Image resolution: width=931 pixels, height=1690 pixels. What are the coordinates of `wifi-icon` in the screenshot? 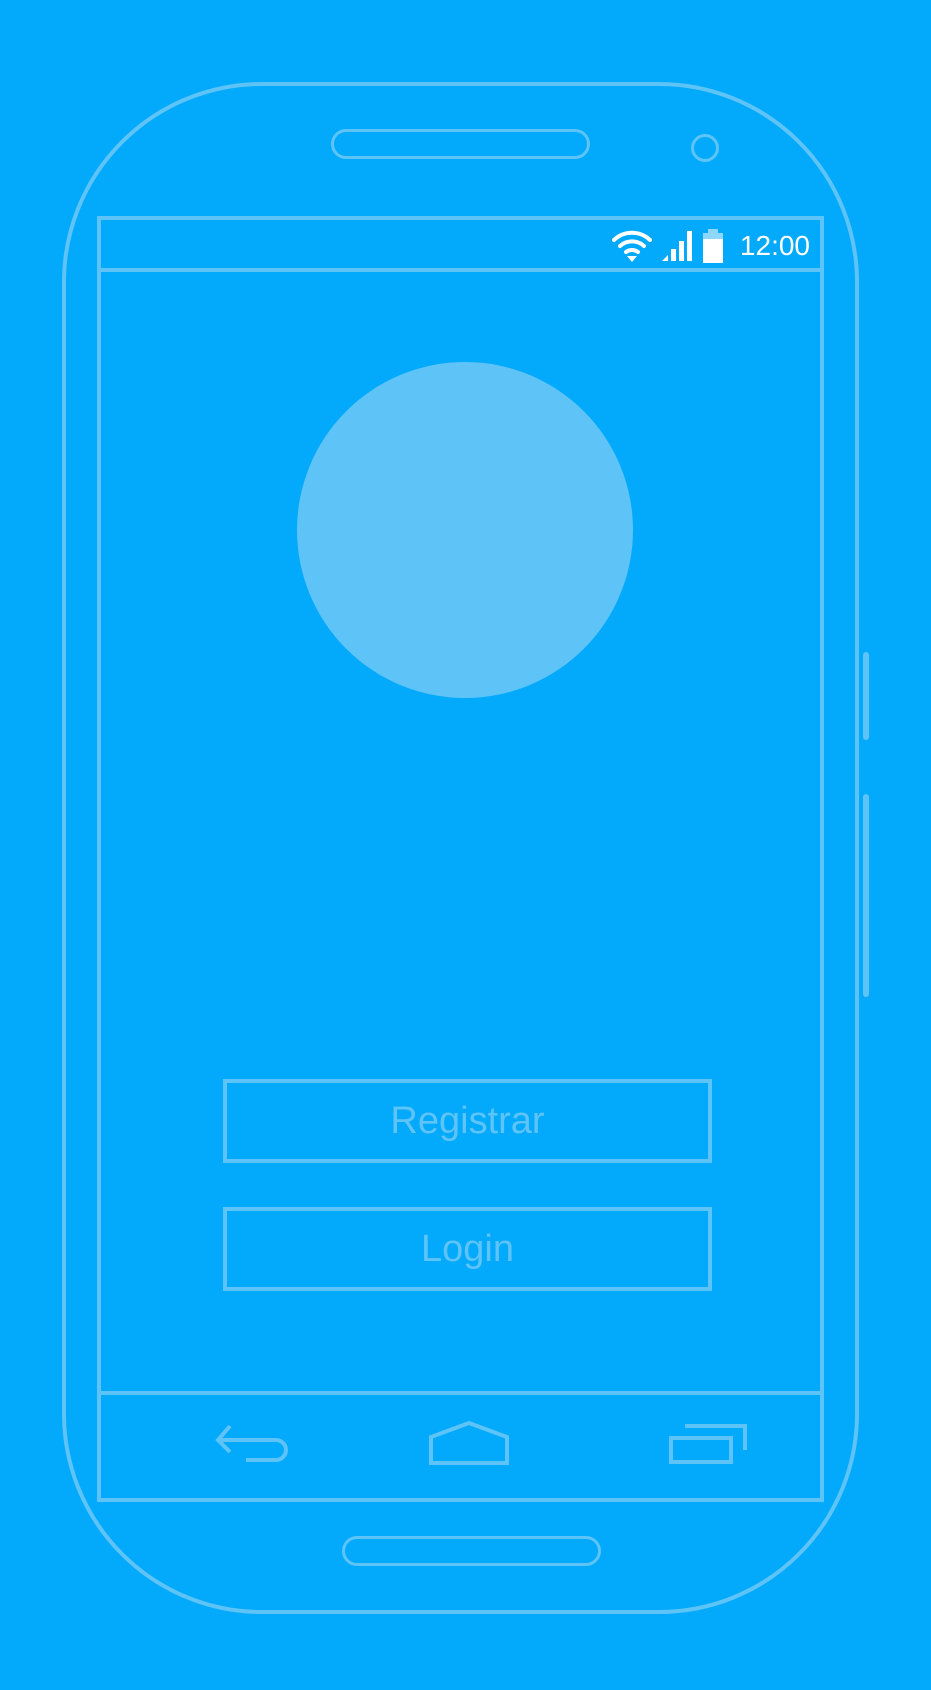 It's located at (631, 246).